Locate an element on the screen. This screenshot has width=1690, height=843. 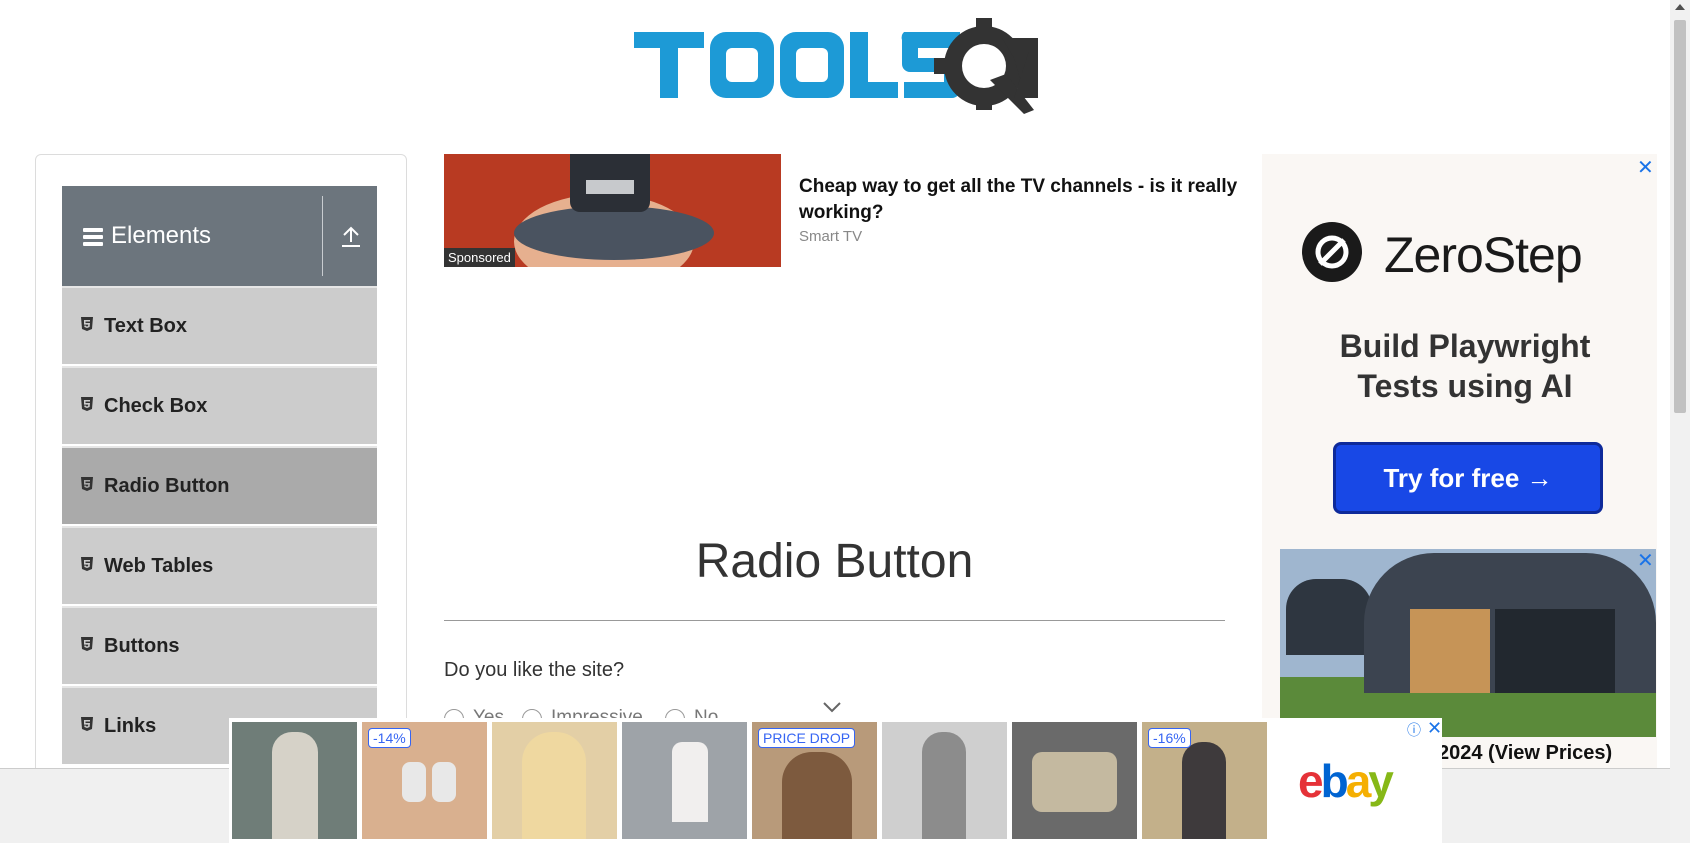
collapse-arrow-icon is located at coordinates (351, 236).